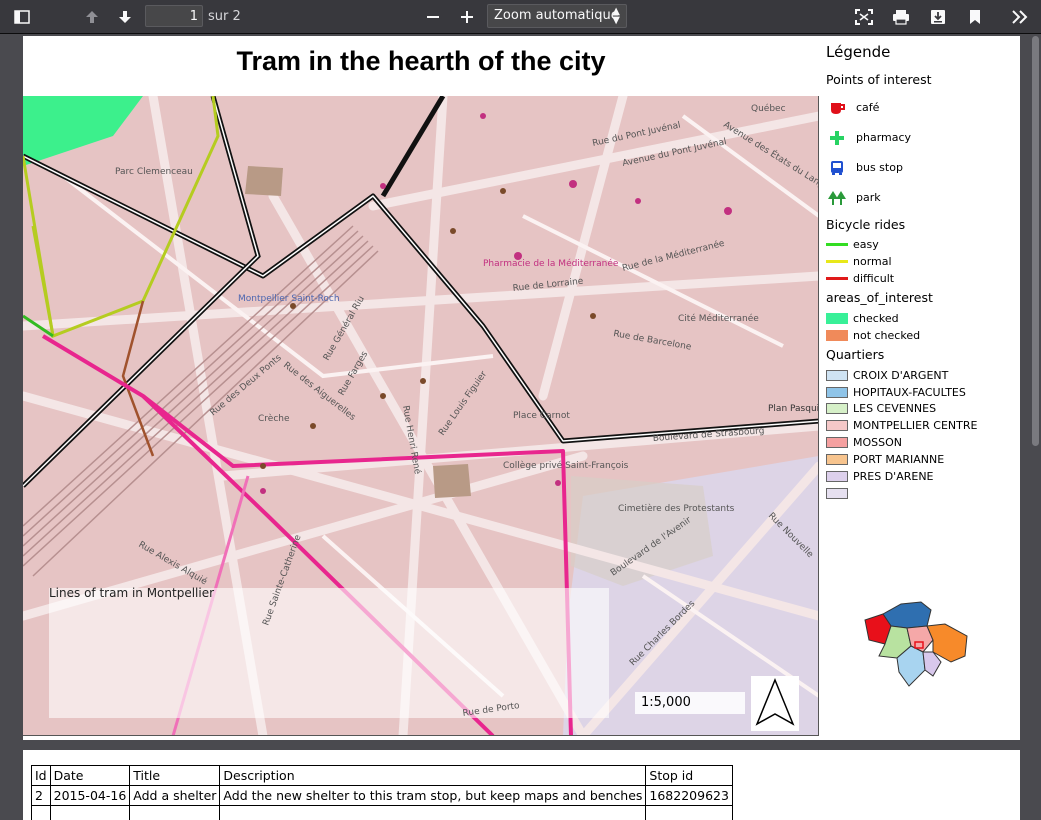 This screenshot has width=1041, height=820. I want to click on table-cell: Add a shelter, so click(175, 796).